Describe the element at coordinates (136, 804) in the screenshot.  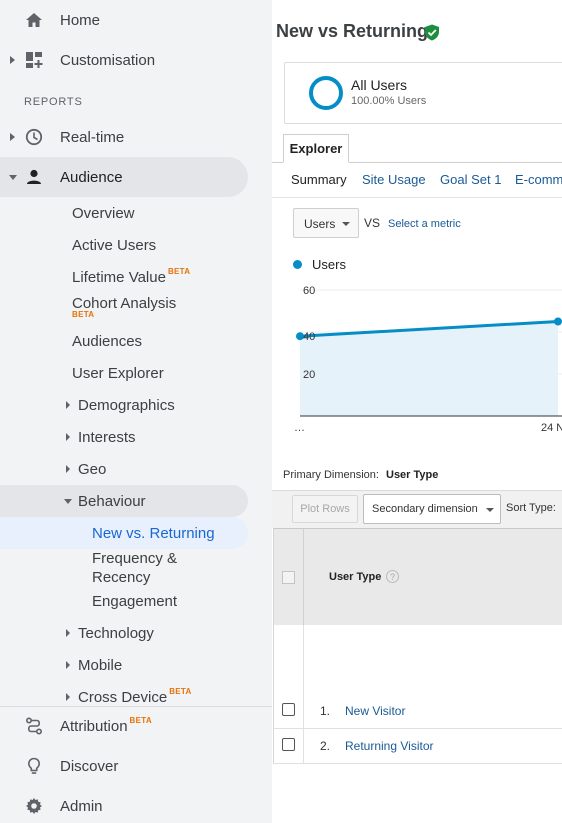
I see `nav-admin: Admin` at that location.